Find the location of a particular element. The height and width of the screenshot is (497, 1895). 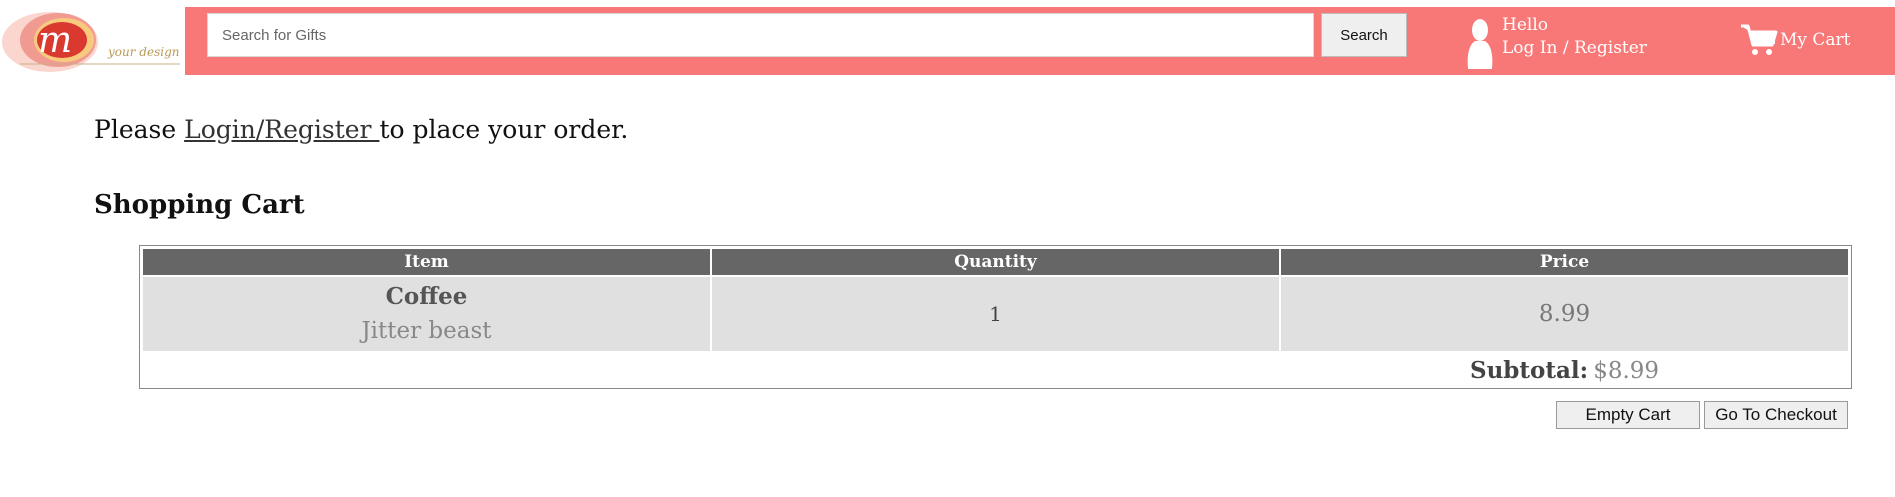

notice-login-link: Login/Register is located at coordinates (281, 129).